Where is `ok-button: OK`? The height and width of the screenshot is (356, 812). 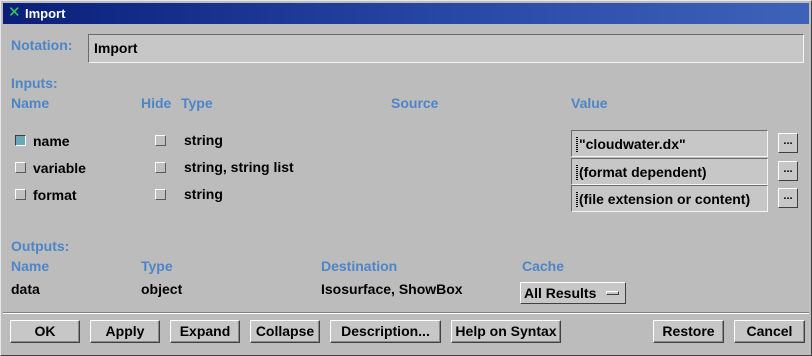
ok-button: OK is located at coordinates (45, 331).